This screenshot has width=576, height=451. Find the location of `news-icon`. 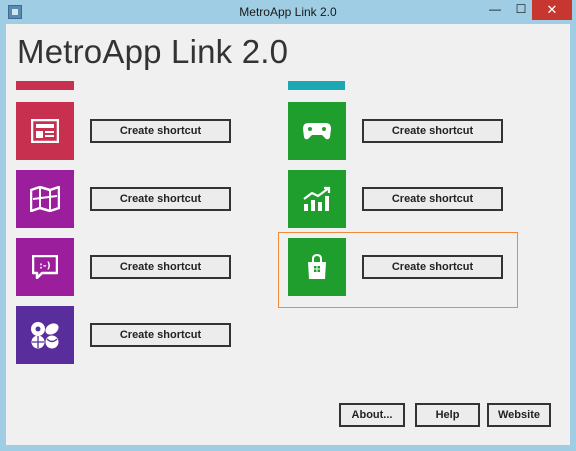

news-icon is located at coordinates (45, 131).